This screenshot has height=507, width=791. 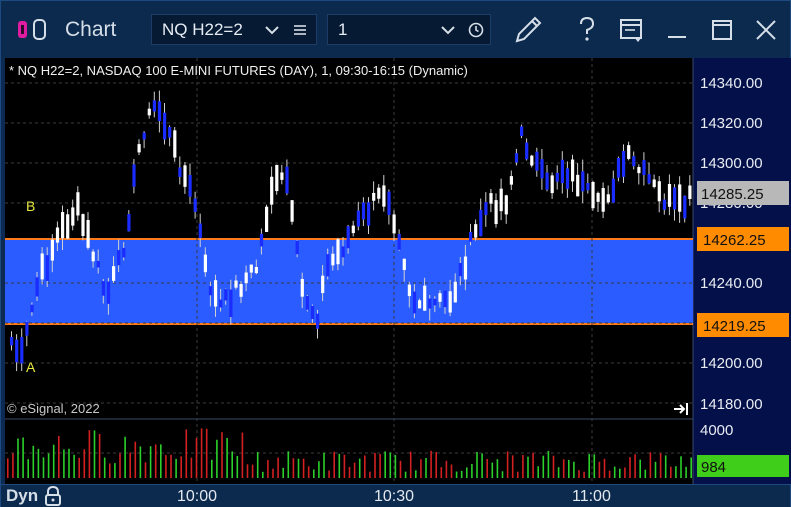 I want to click on clock-icon, so click(x=476, y=30).